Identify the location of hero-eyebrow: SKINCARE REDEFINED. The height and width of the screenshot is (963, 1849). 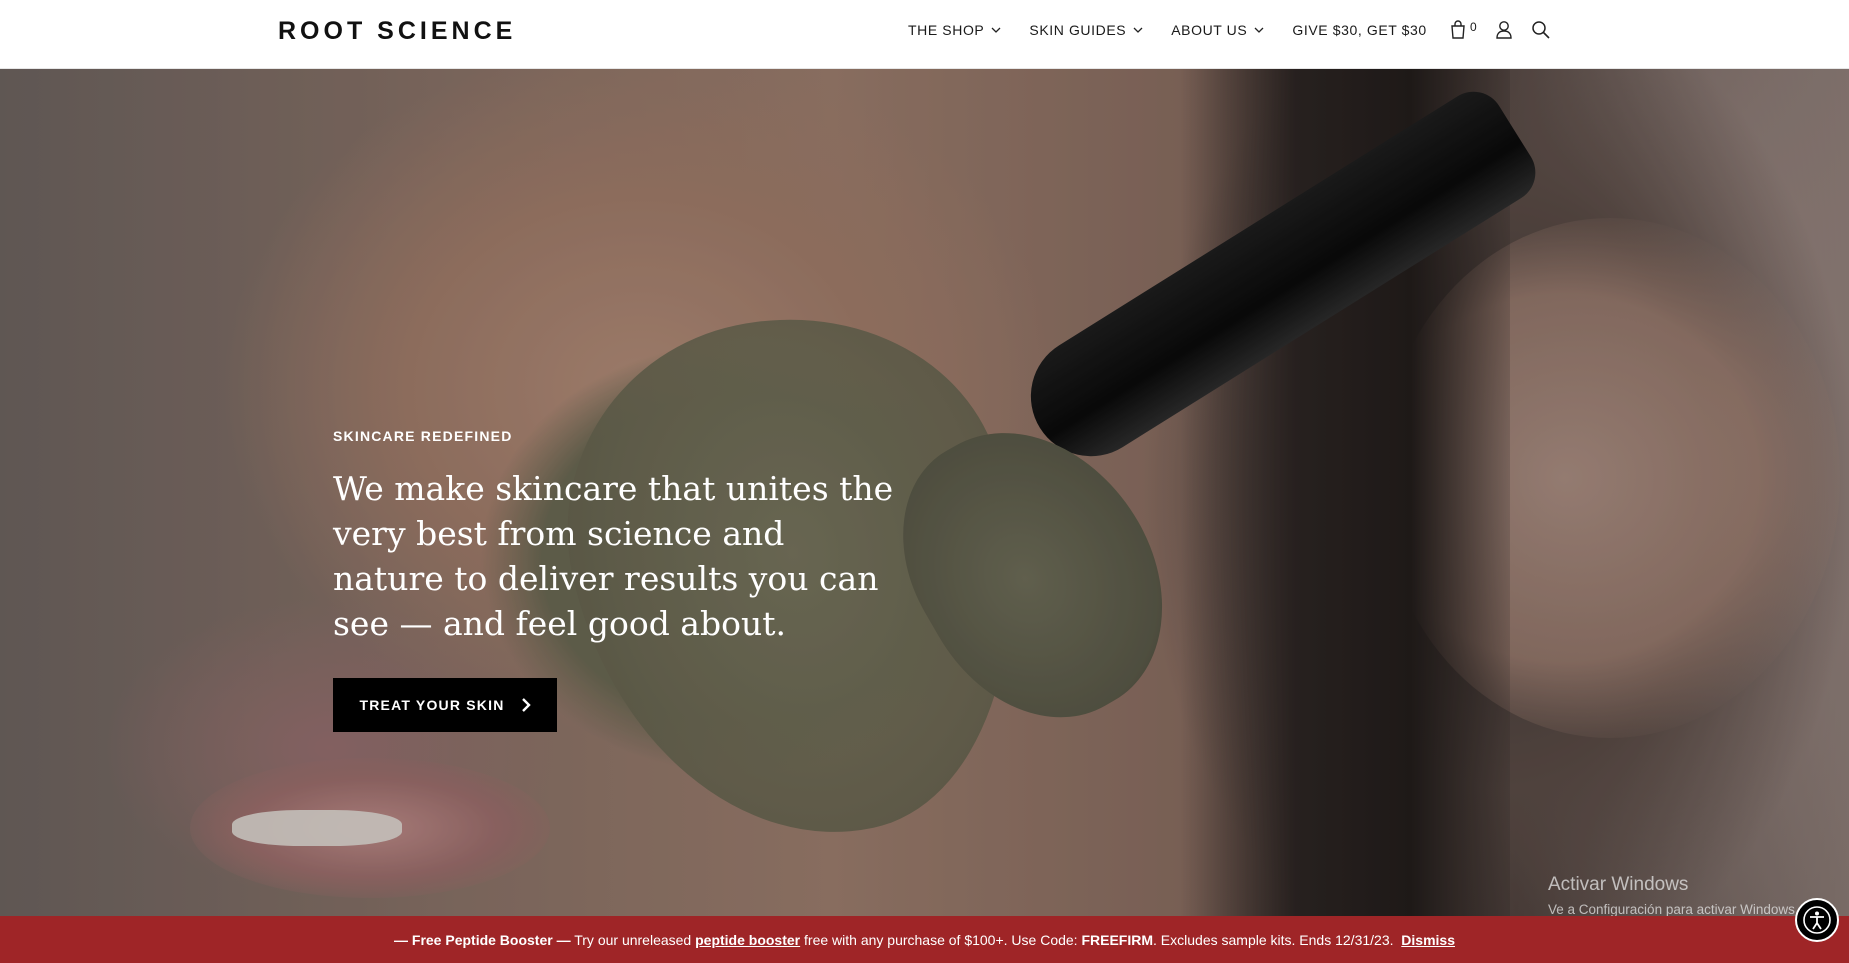
(423, 436).